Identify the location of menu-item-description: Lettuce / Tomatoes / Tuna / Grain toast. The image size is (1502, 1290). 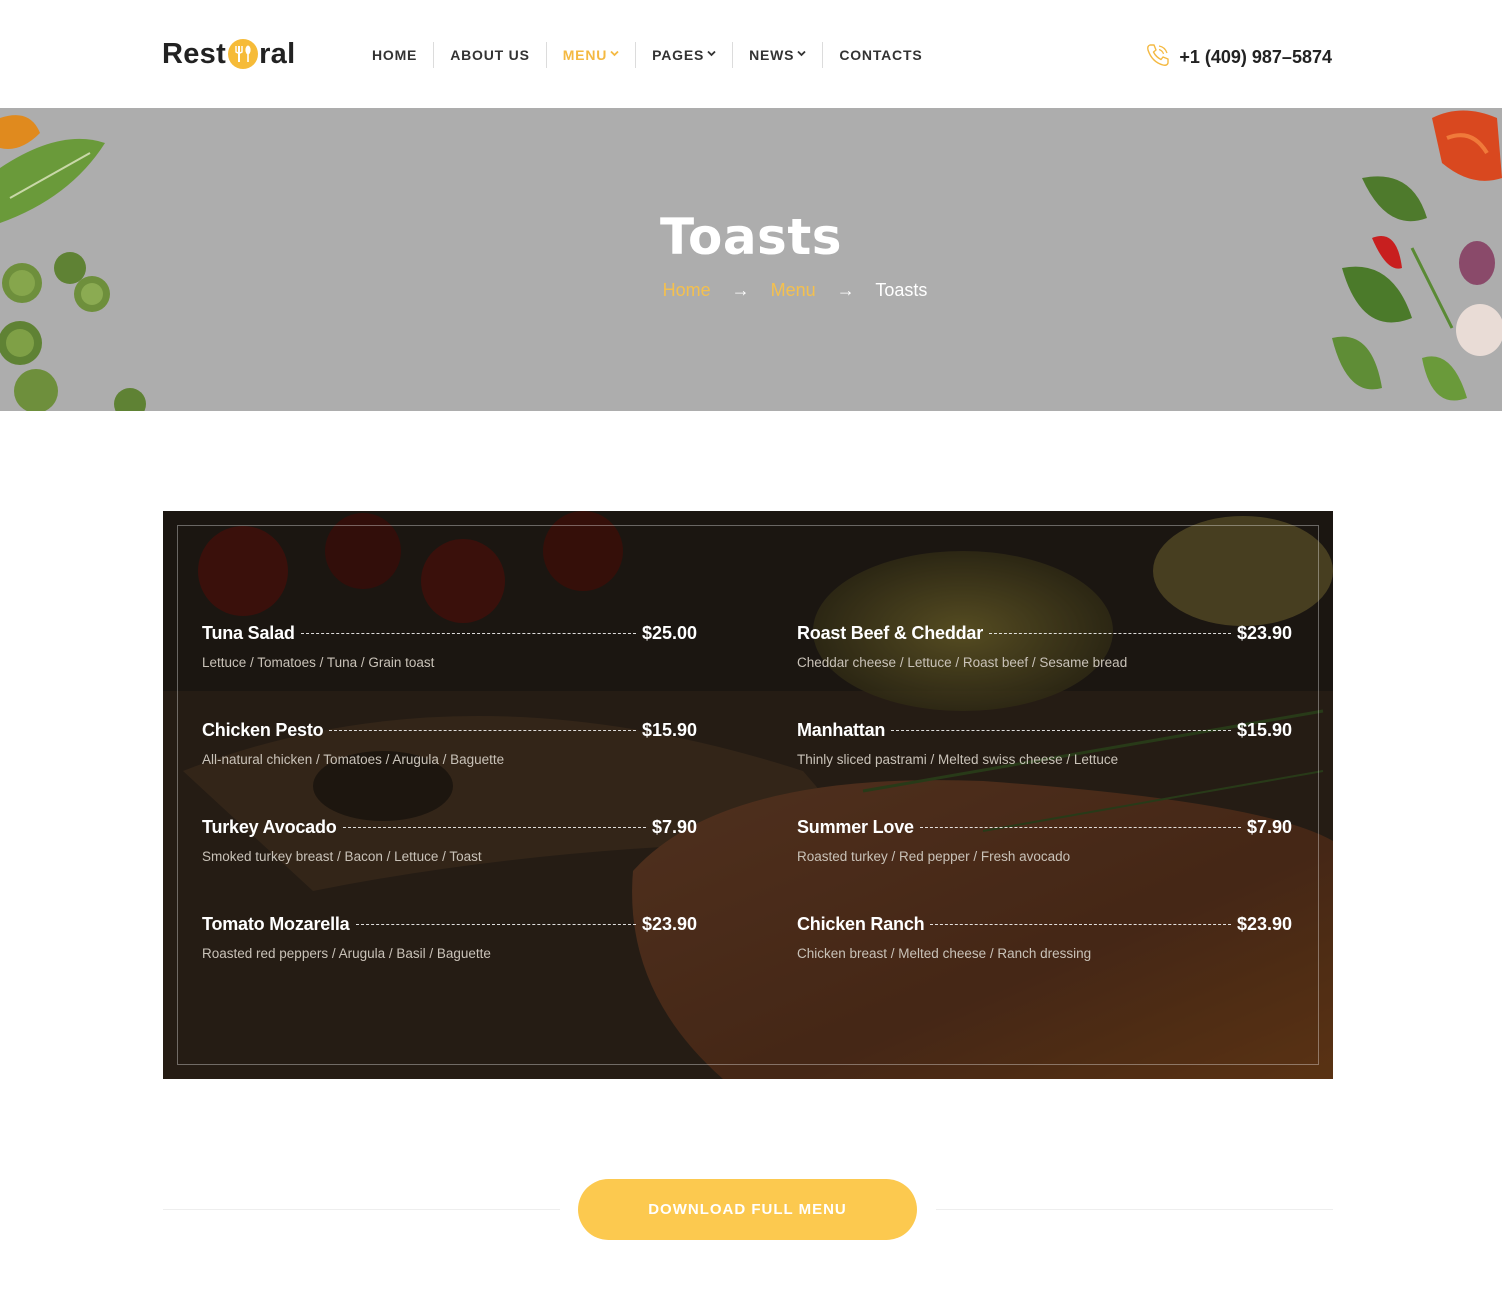
(318, 662).